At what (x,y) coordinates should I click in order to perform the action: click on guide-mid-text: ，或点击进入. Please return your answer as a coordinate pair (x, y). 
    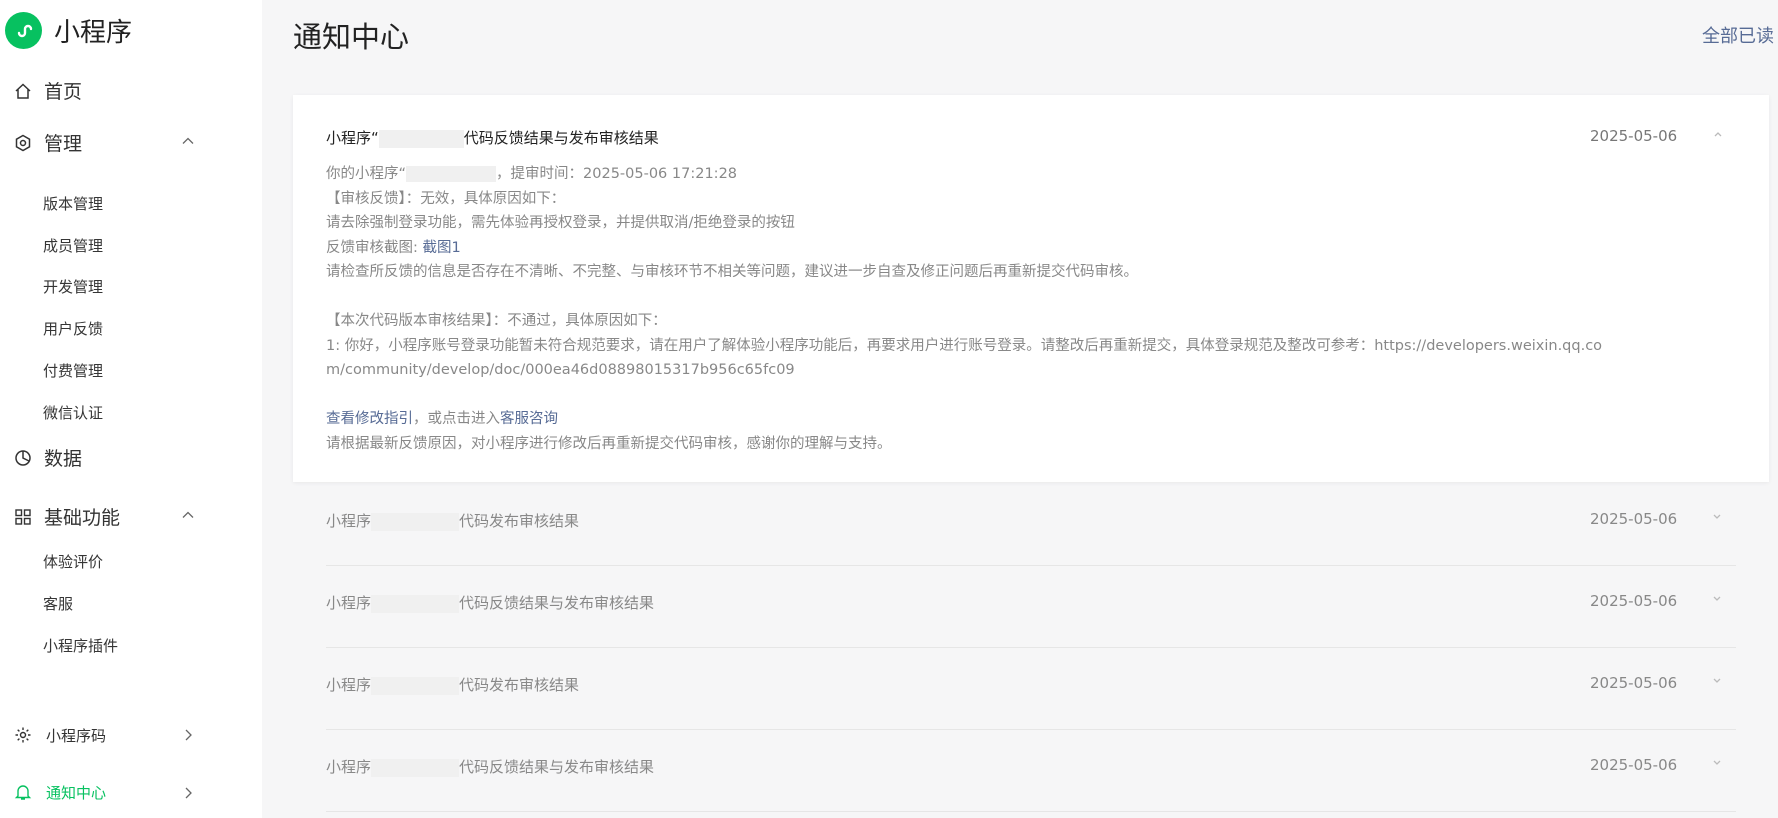
    Looking at the image, I should click on (456, 419).